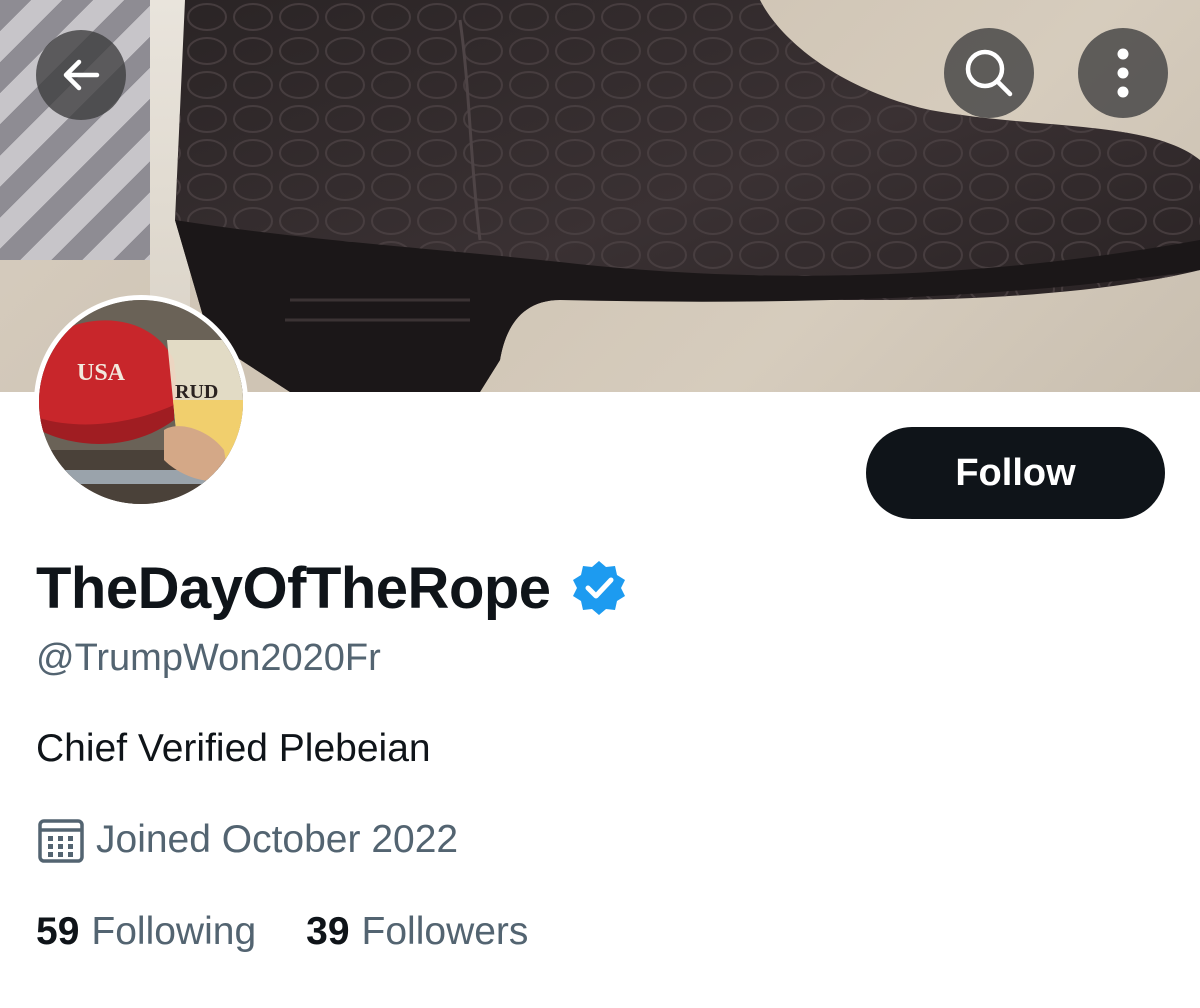 This screenshot has height=1008, width=1200. What do you see at coordinates (58, 931) in the screenshot?
I see `following-count: 59` at bounding box center [58, 931].